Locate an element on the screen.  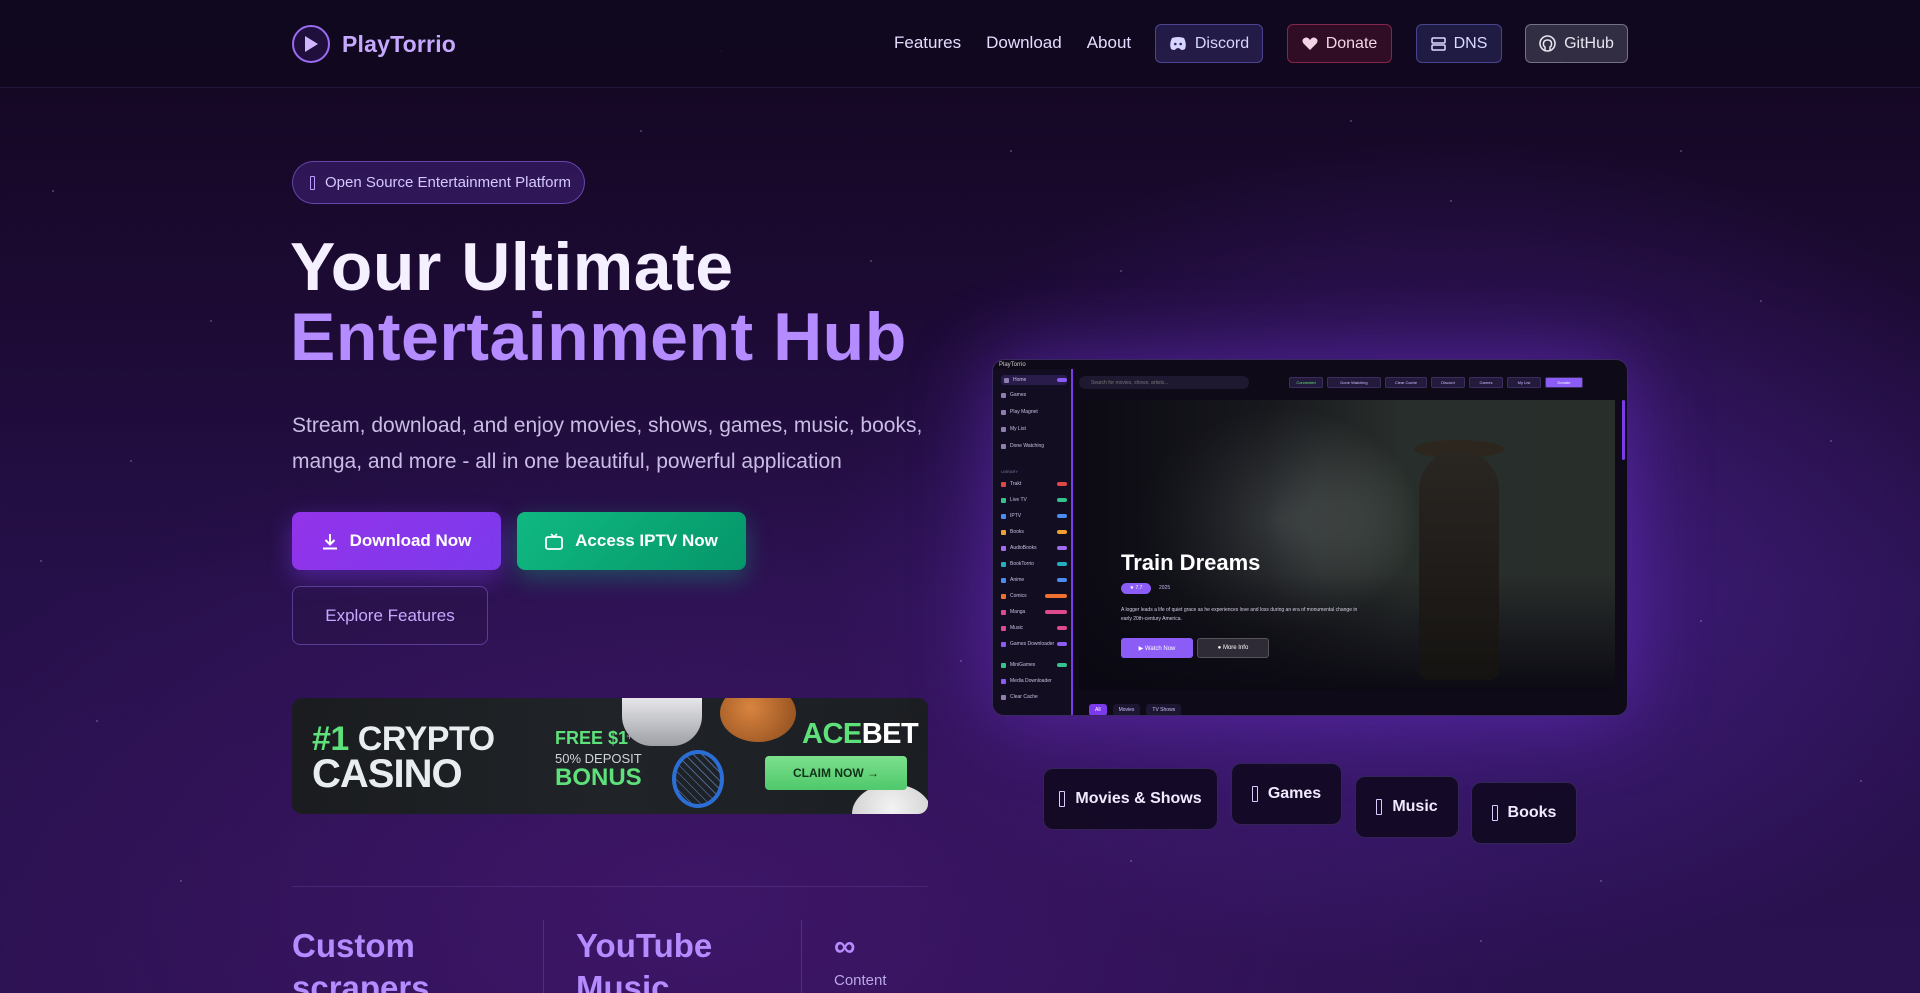
badge-icon is located at coordinates (312, 182).